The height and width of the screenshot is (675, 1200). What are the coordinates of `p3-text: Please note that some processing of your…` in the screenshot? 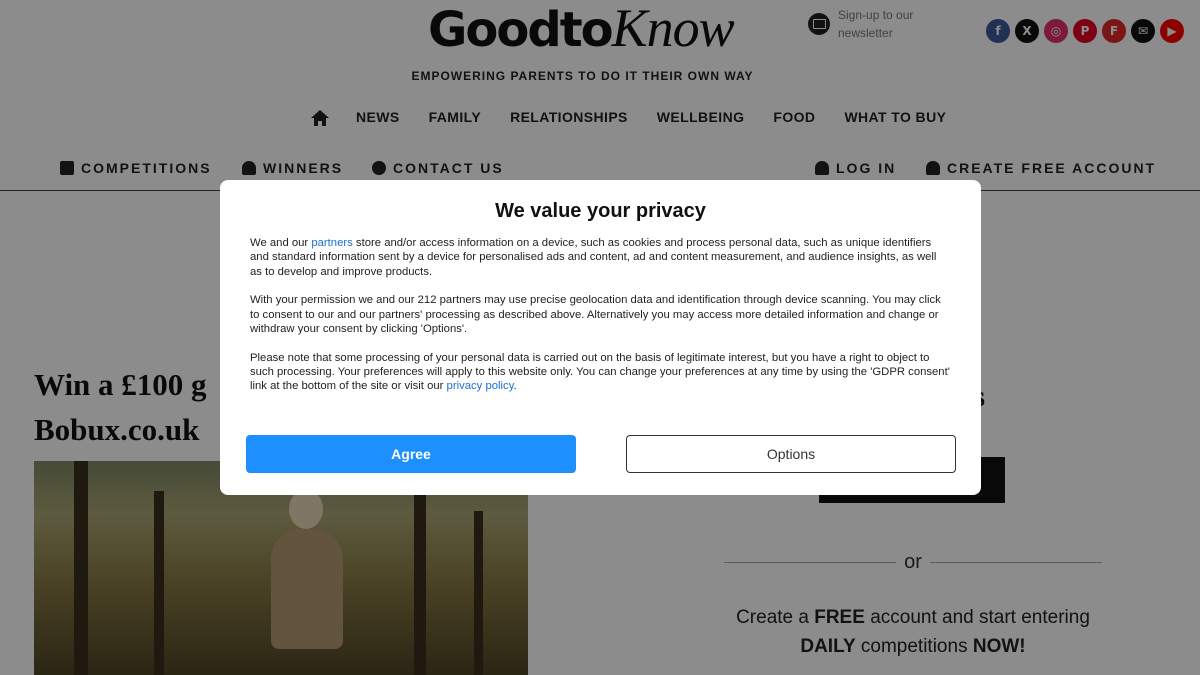 It's located at (600, 372).